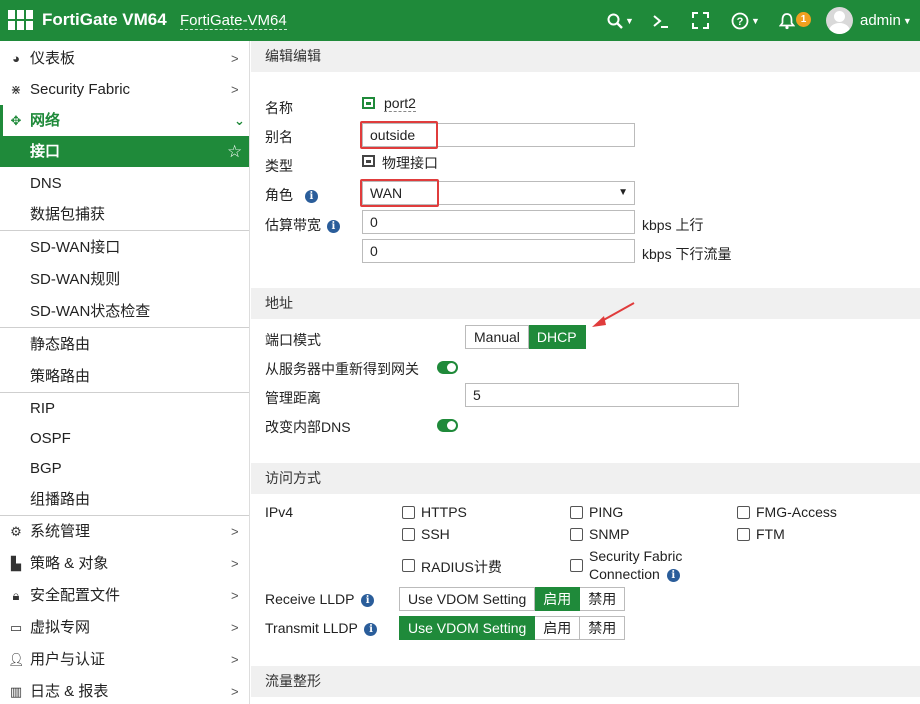  I want to click on sidebar-item-label: 策略 & 对象, so click(69, 563).